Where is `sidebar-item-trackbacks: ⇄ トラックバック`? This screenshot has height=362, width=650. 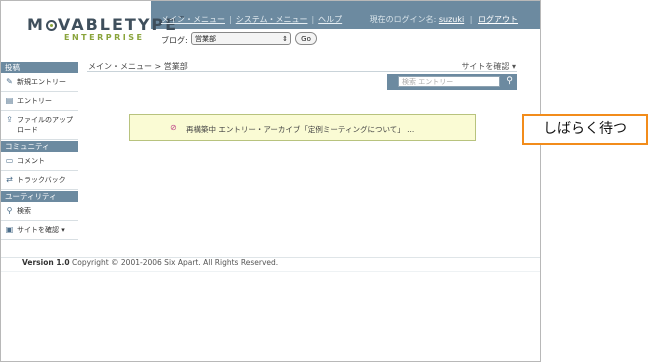
sidebar-item-trackbacks: ⇄ トラックバック is located at coordinates (39, 180).